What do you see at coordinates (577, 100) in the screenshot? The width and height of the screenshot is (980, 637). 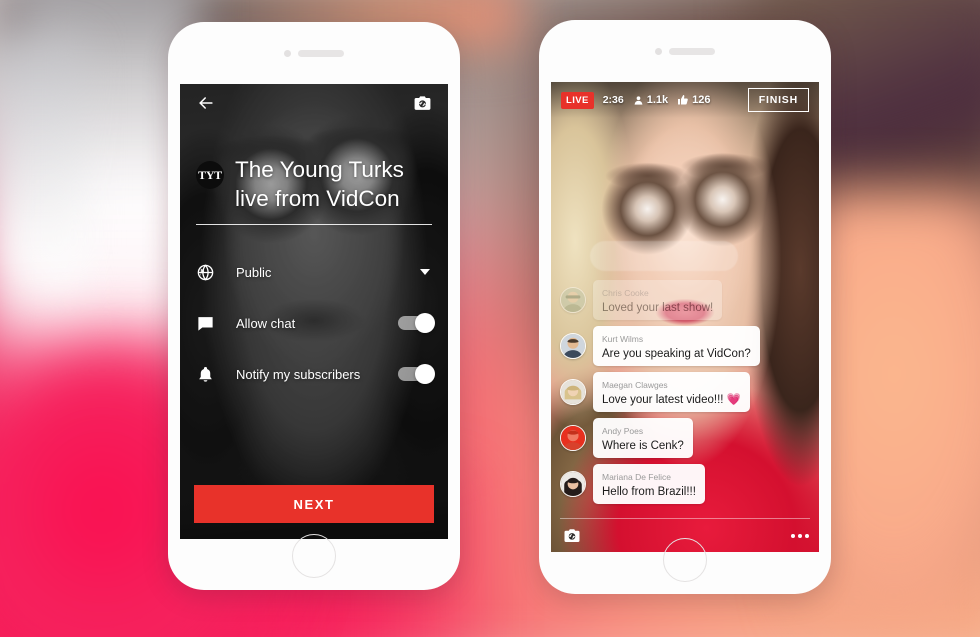 I see `live-badge: LIVE` at bounding box center [577, 100].